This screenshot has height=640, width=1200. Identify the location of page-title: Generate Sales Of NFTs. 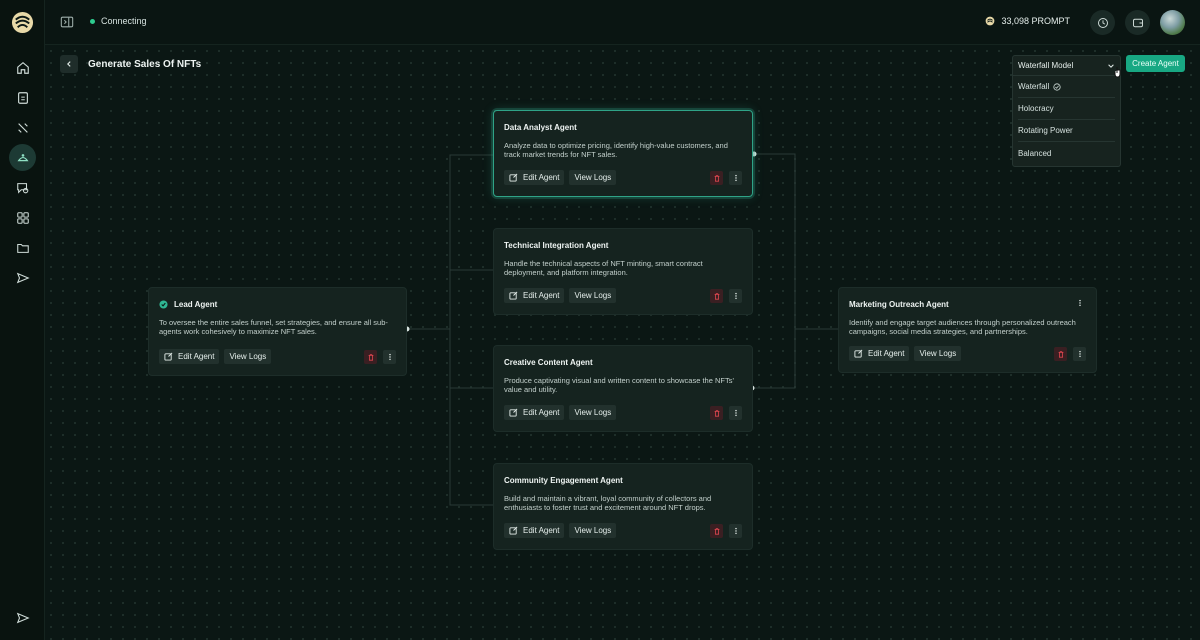
(145, 64).